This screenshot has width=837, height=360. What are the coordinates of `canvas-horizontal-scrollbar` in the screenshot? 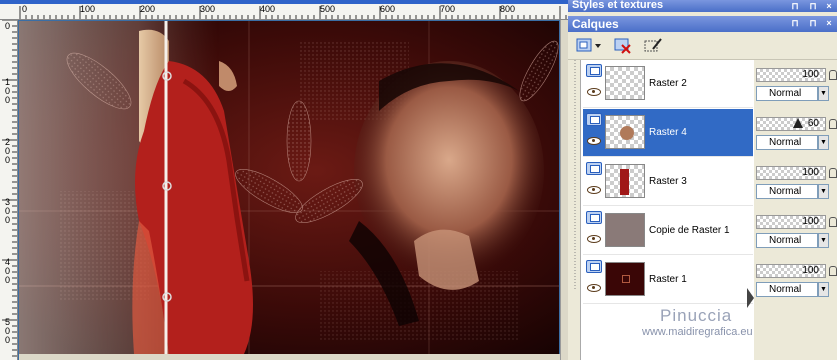 It's located at (289, 357).